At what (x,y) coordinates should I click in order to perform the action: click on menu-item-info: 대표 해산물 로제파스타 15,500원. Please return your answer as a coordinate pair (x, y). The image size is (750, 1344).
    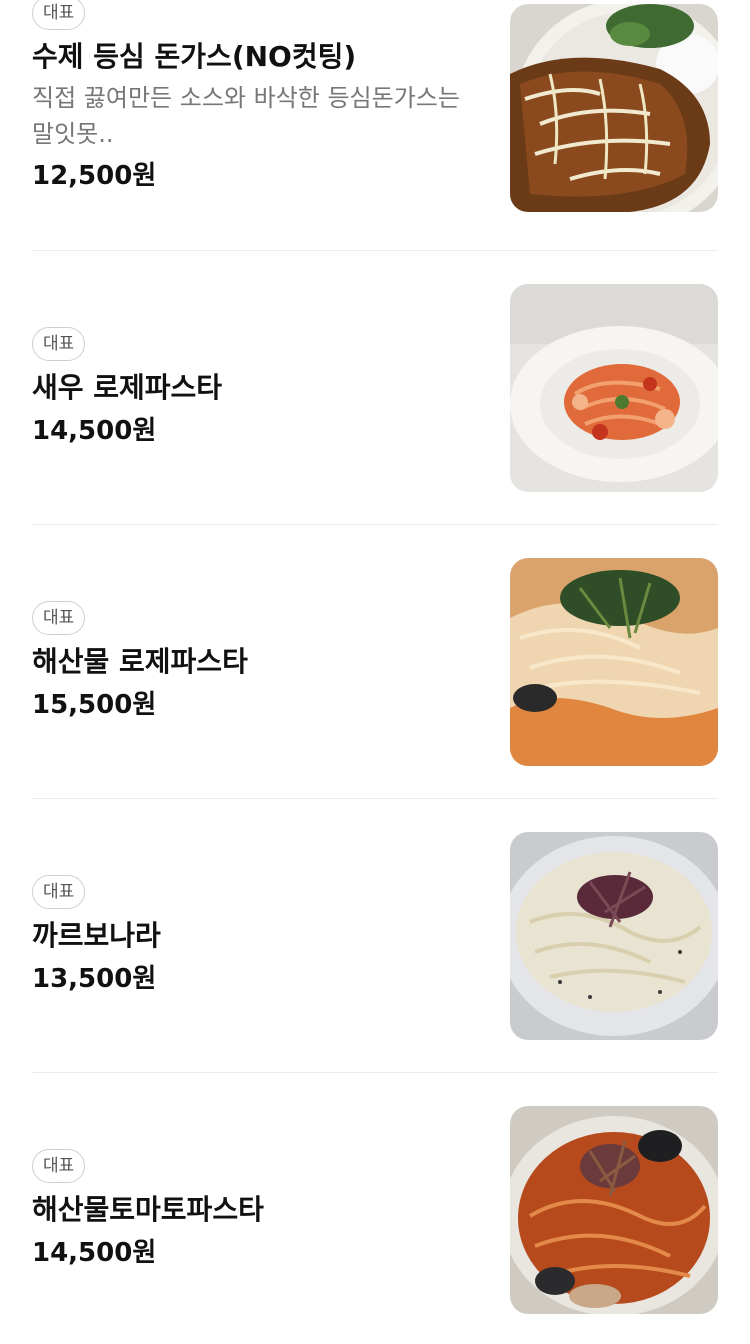
    Looking at the image, I should click on (257, 662).